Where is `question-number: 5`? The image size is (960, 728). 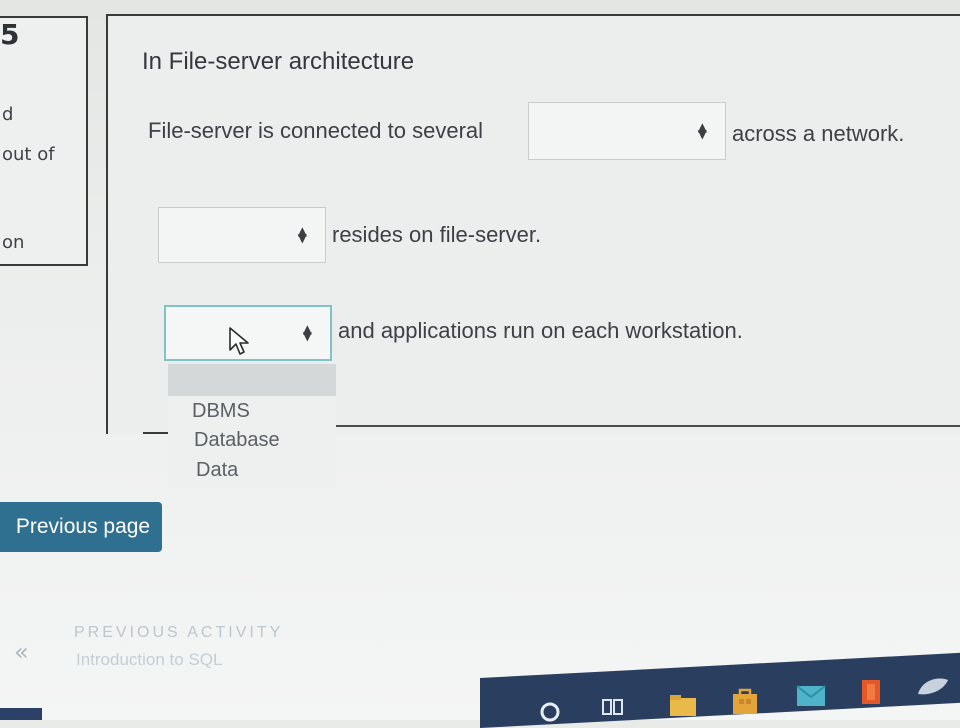 question-number: 5 is located at coordinates (10, 34).